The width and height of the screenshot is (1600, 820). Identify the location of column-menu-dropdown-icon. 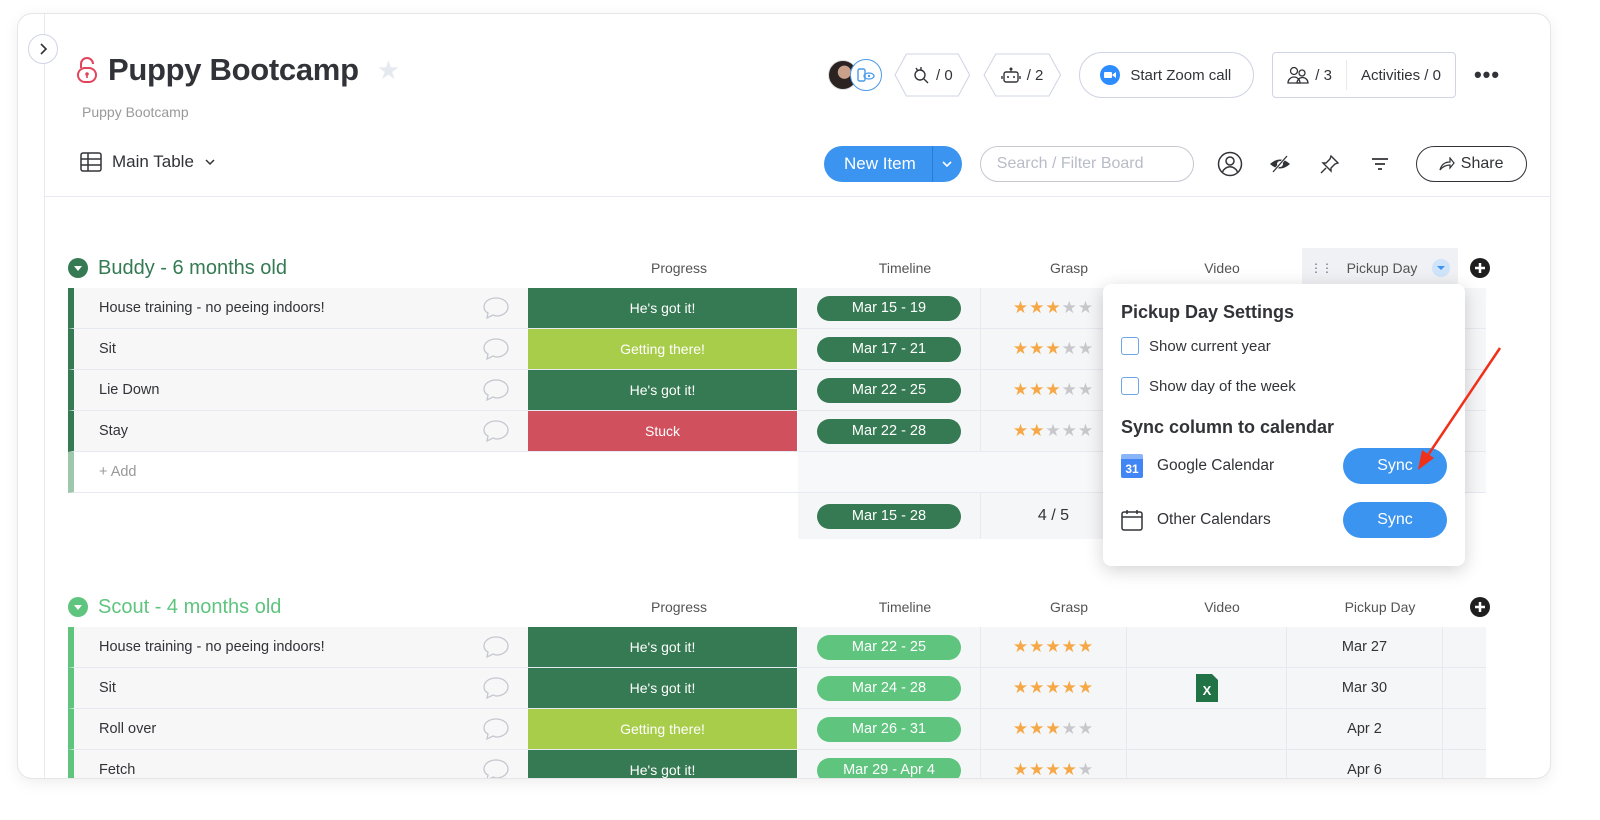
(1441, 268).